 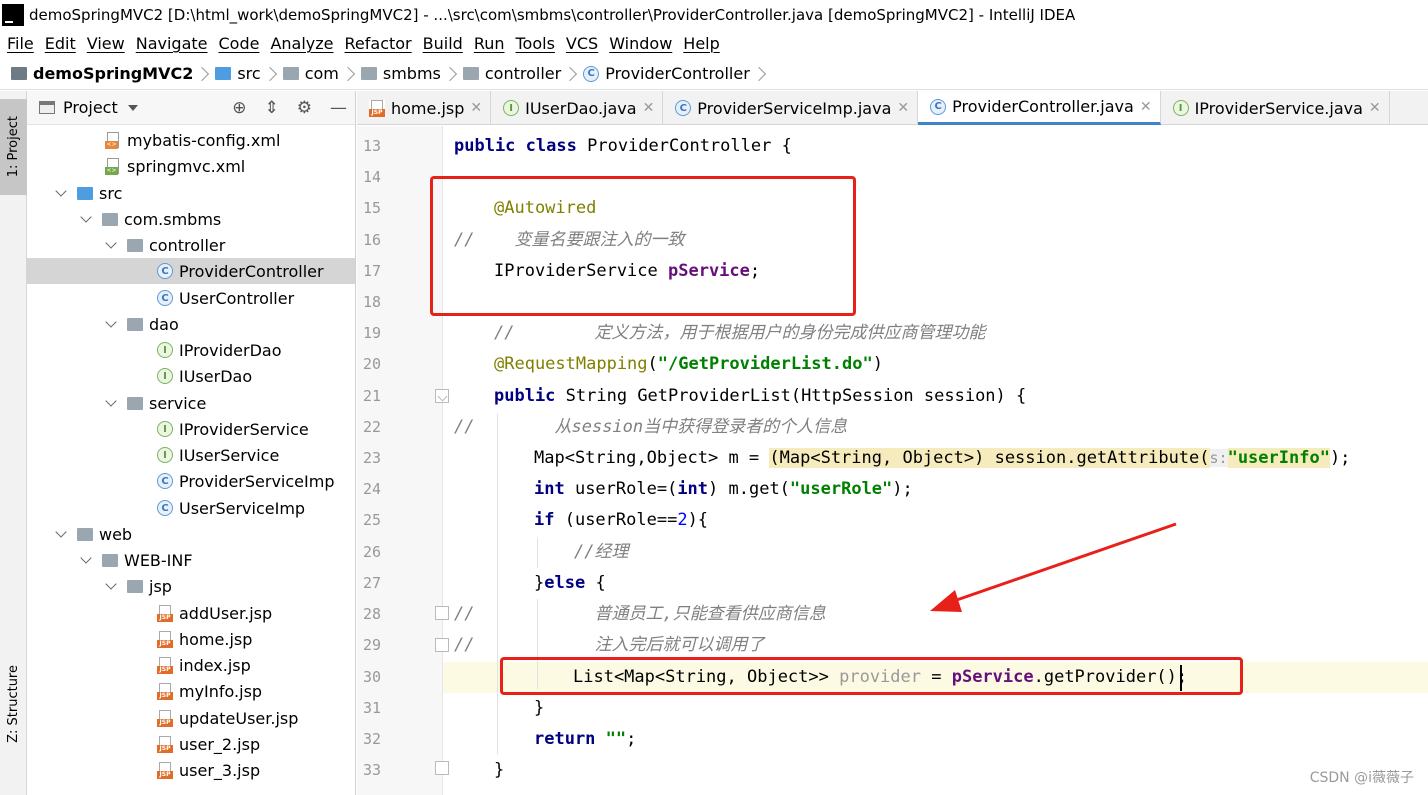 What do you see at coordinates (677, 73) in the screenshot?
I see `breadcrumb-providercontroller: C ProviderController` at bounding box center [677, 73].